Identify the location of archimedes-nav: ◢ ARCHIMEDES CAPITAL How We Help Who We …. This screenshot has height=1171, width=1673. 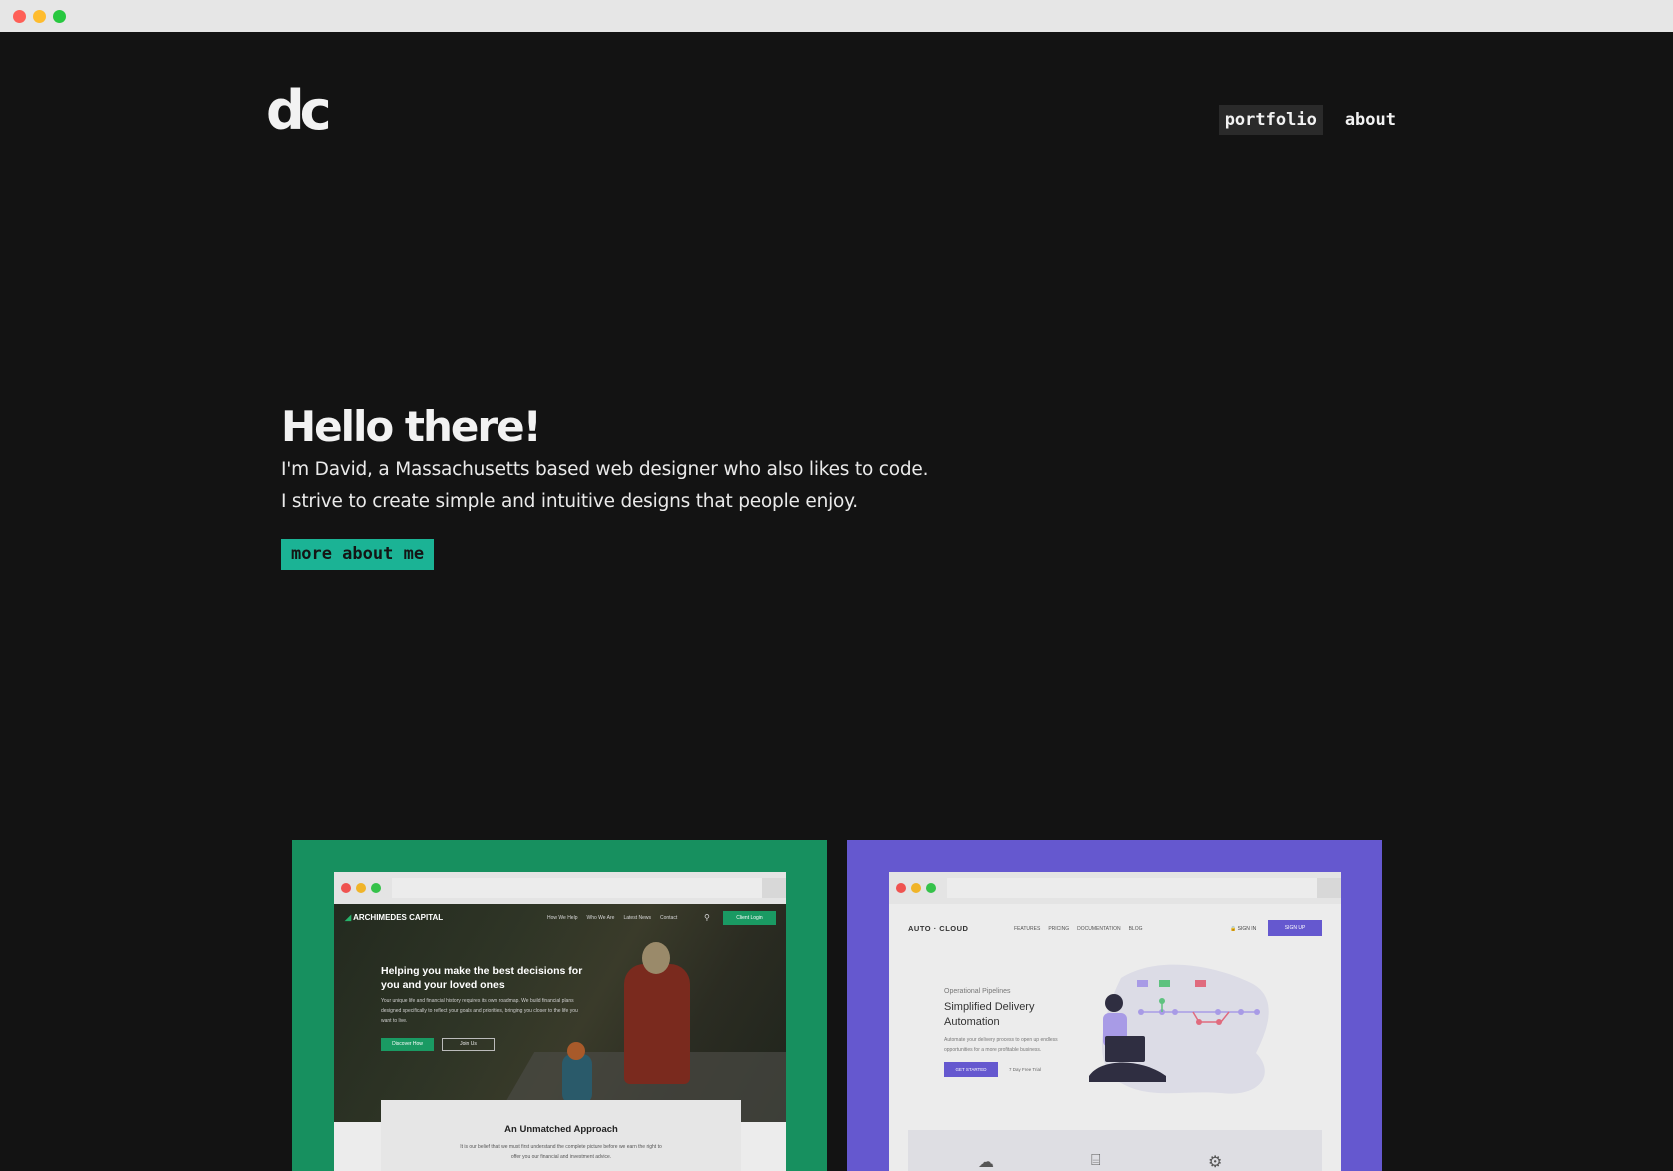
(560, 917).